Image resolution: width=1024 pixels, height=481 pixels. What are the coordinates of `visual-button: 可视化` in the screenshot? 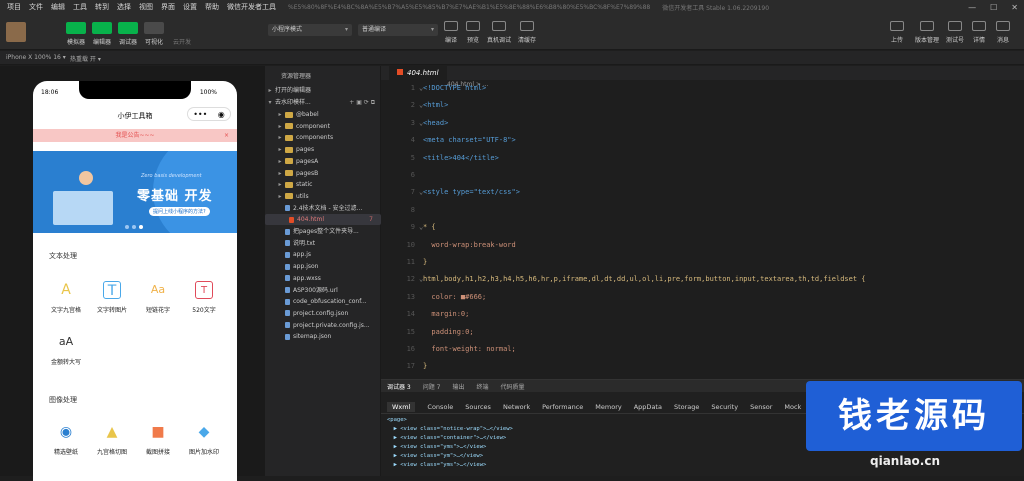 It's located at (154, 34).